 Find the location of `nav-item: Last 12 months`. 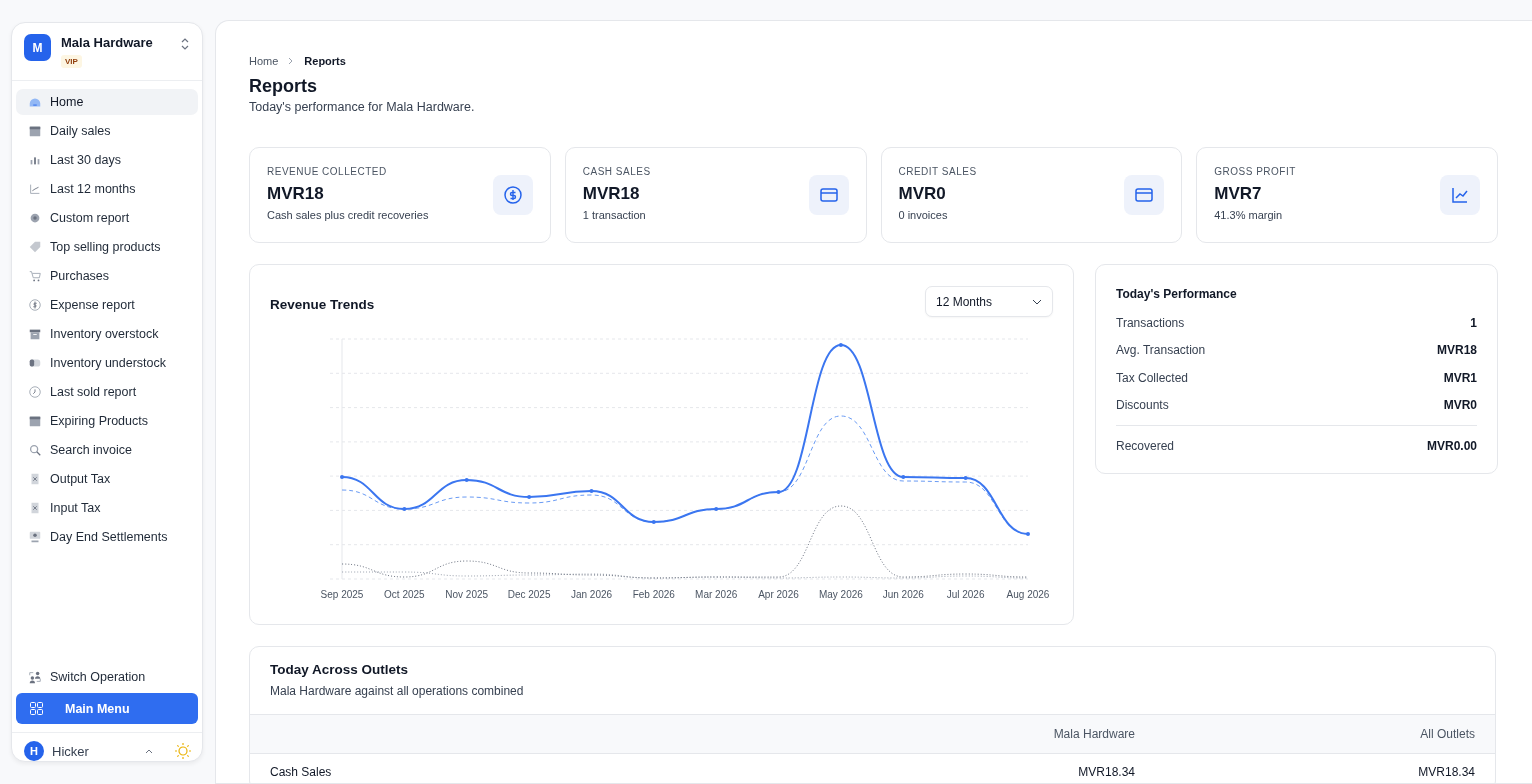

nav-item: Last 12 months is located at coordinates (107, 189).